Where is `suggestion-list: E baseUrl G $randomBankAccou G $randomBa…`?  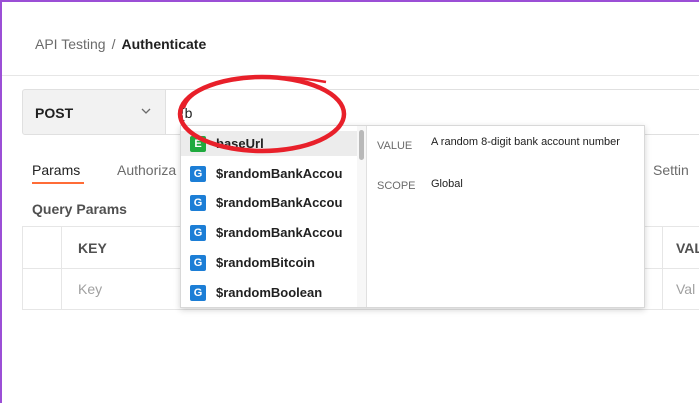 suggestion-list: E baseUrl G $randomBankAccou G $randomBa… is located at coordinates (273, 216).